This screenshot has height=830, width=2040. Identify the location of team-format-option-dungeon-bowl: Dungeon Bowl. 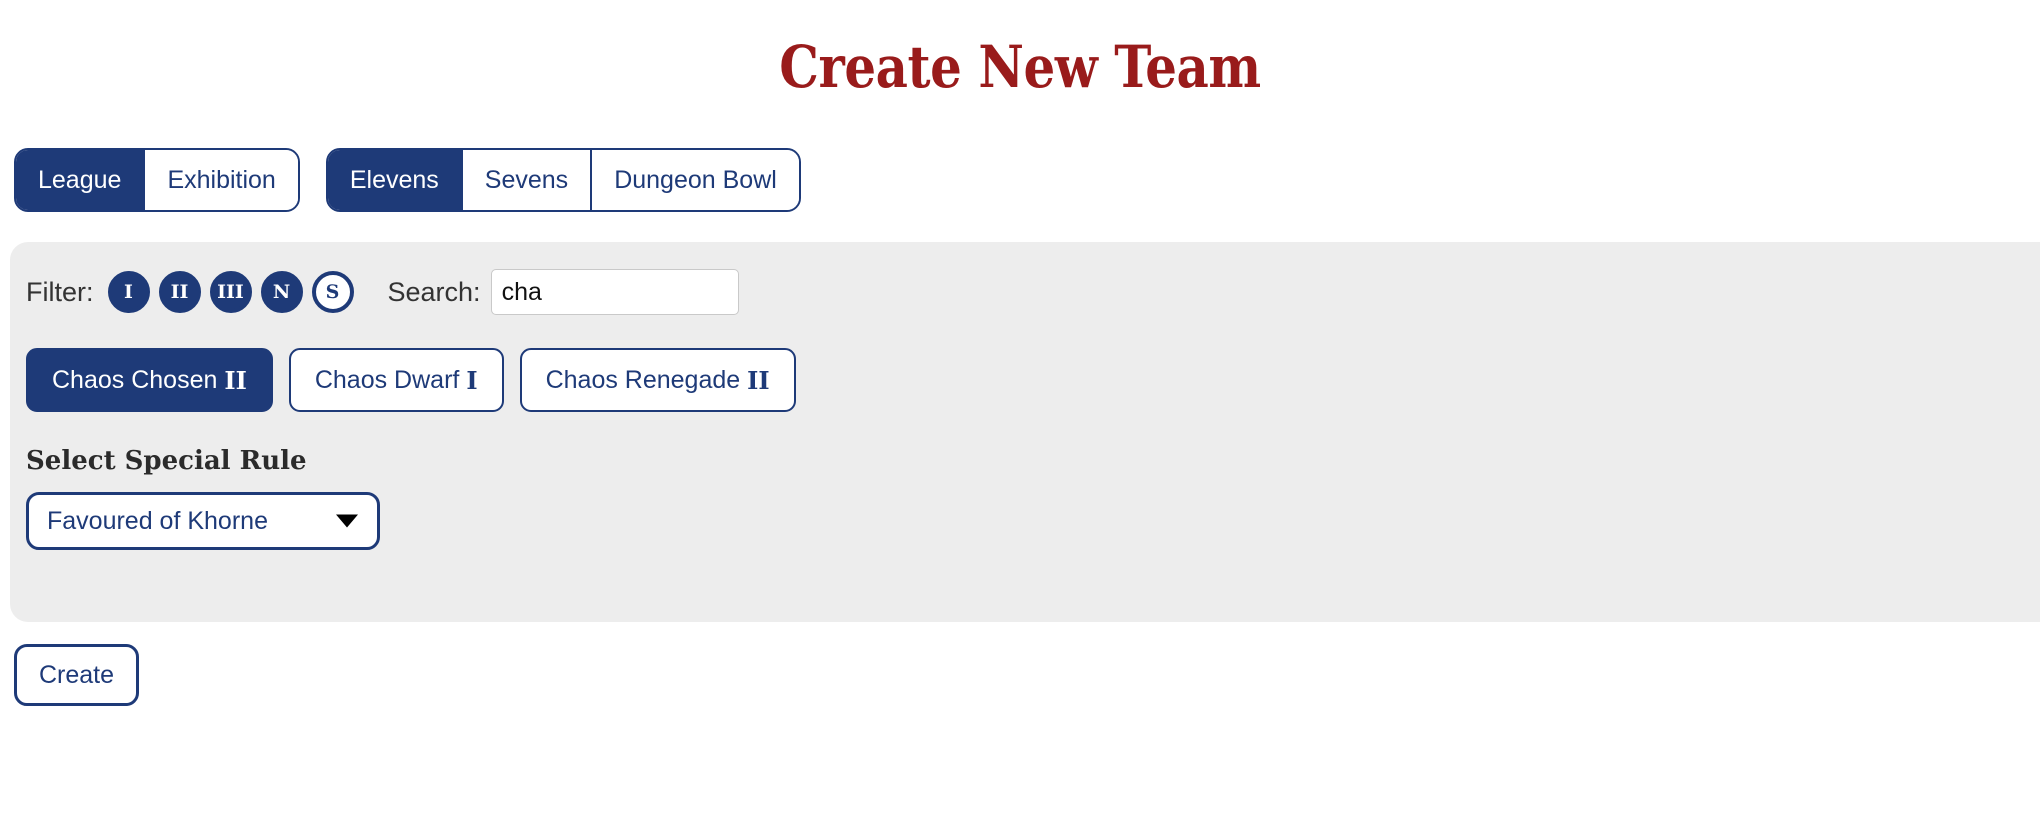
(694, 180).